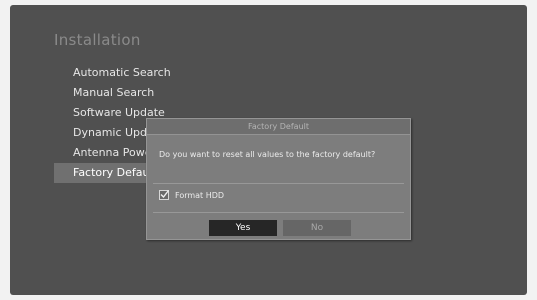 This screenshot has height=300, width=537. I want to click on menu-item-label: Automatic Search, so click(122, 72).